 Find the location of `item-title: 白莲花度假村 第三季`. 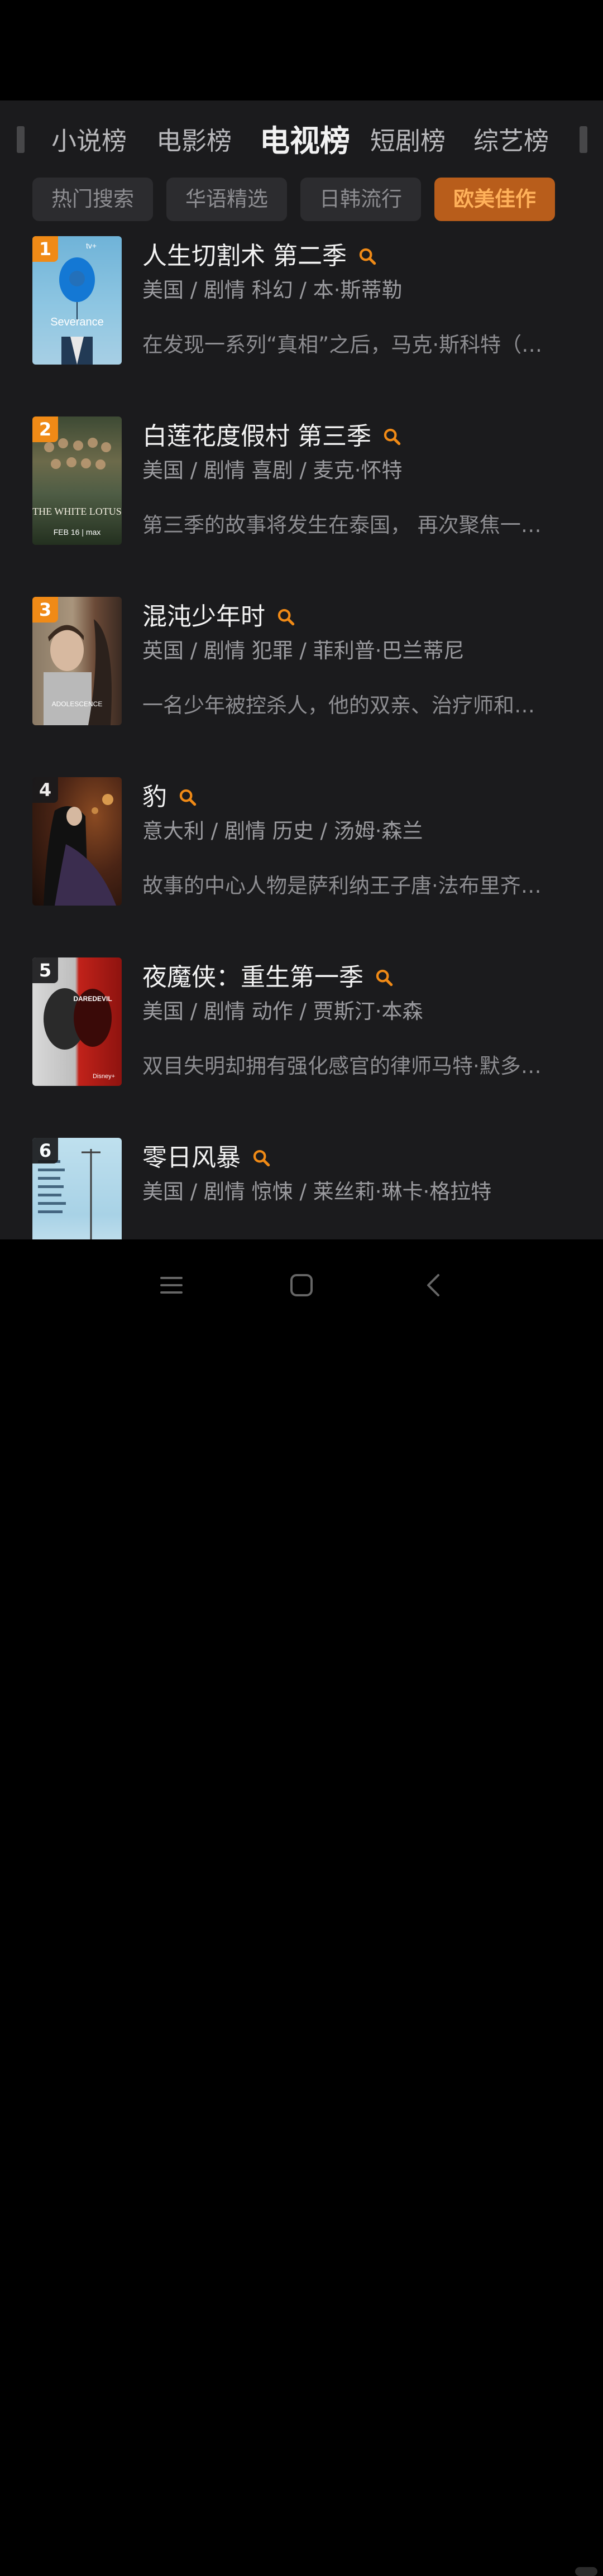

item-title: 白莲花度假村 第三季 is located at coordinates (256, 436).